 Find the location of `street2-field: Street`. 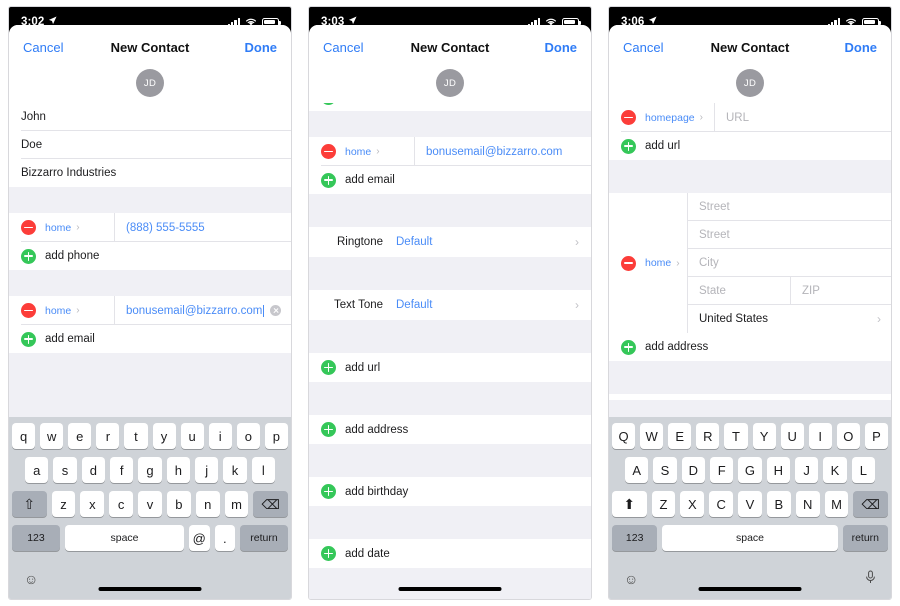

street2-field: Street is located at coordinates (789, 235).